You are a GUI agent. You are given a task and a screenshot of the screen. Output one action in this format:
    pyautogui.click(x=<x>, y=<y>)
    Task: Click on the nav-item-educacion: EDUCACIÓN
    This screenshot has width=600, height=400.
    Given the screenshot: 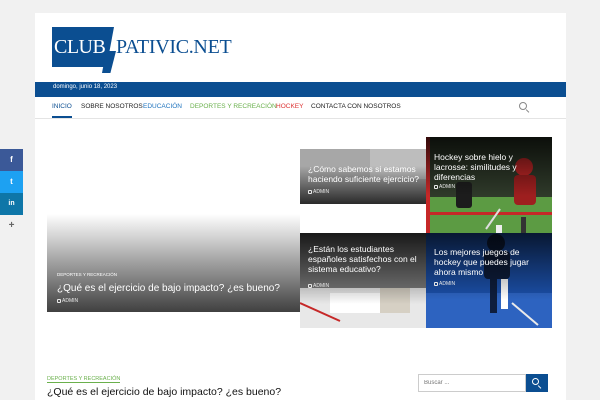 What is the action you would take?
    pyautogui.click(x=162, y=106)
    